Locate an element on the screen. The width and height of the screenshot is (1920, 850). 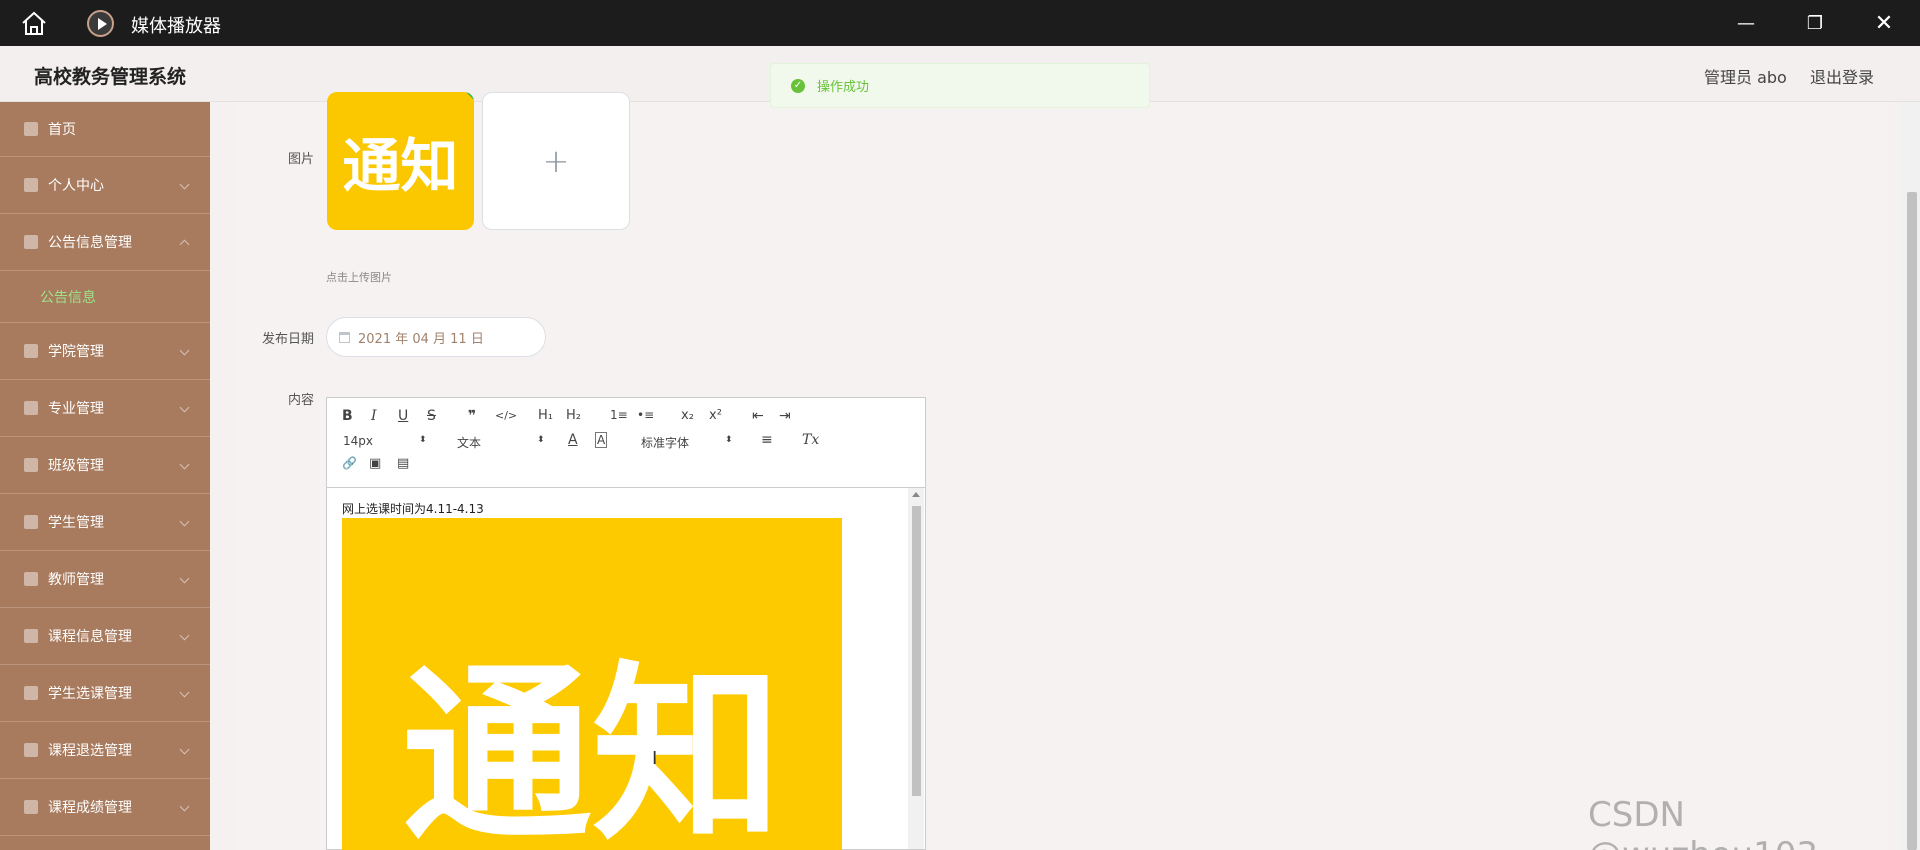
align-button: ≡ is located at coordinates (767, 440).